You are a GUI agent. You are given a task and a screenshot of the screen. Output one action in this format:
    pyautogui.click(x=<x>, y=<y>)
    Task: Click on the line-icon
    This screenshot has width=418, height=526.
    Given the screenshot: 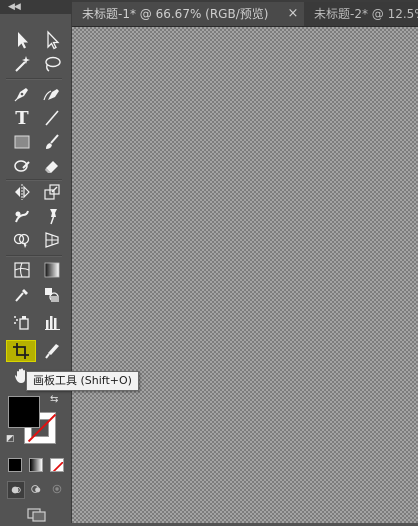 What is the action you would take?
    pyautogui.click(x=52, y=118)
    